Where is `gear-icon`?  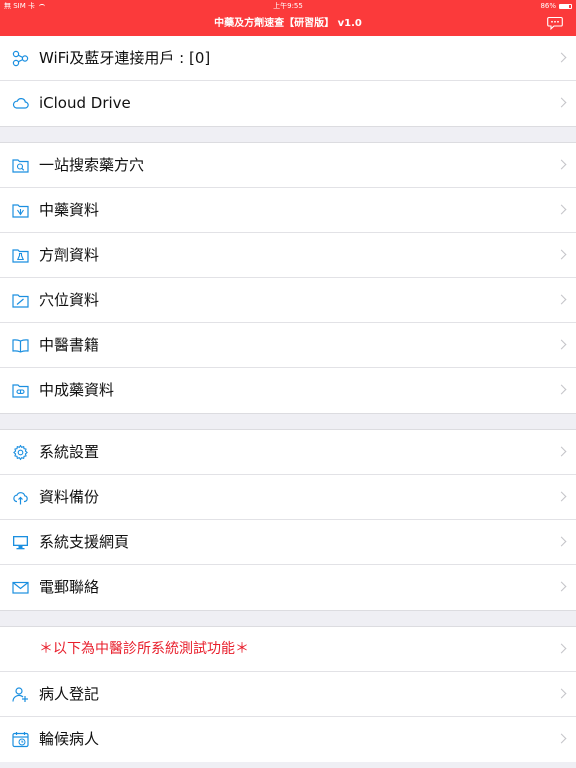 gear-icon is located at coordinates (20, 452).